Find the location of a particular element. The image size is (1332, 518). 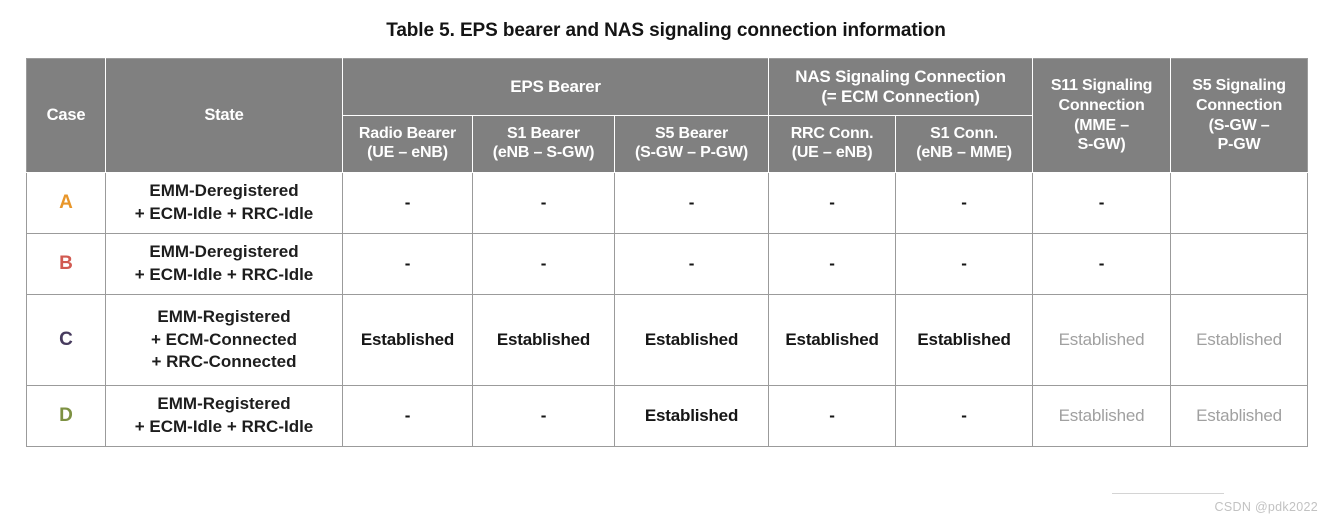

nas-group-line-1: NAS Signaling Connection is located at coordinates (900, 76).